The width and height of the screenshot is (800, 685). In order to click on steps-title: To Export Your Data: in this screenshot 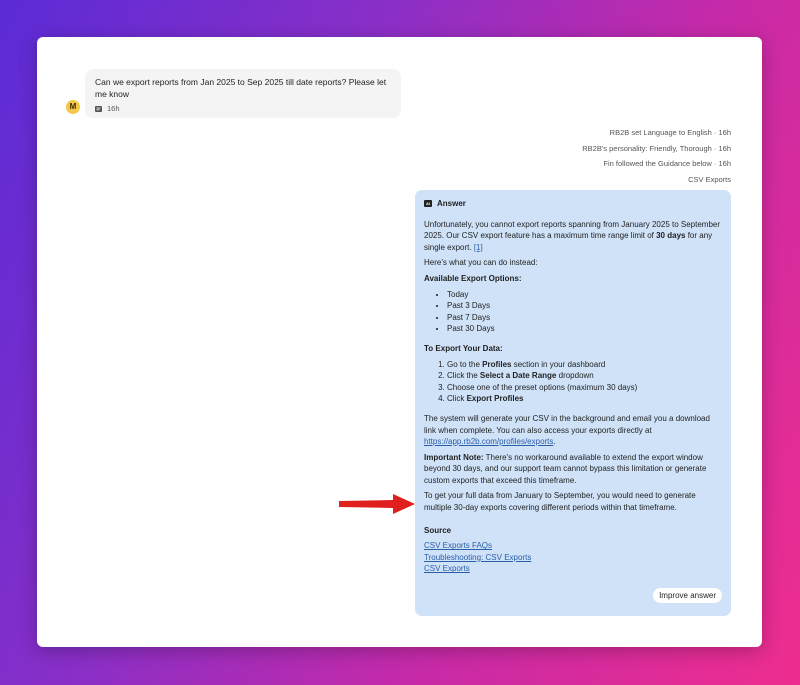, I will do `click(463, 348)`.